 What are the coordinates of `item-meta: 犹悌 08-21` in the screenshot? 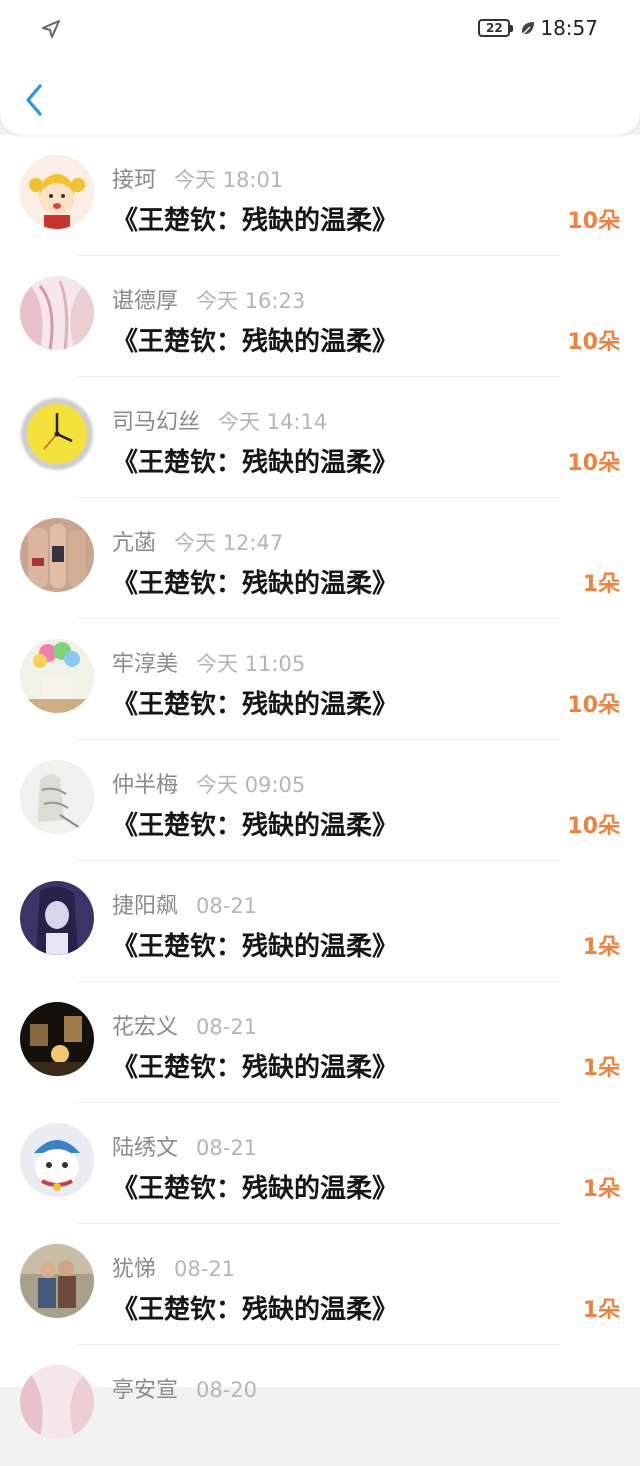 It's located at (174, 1267).